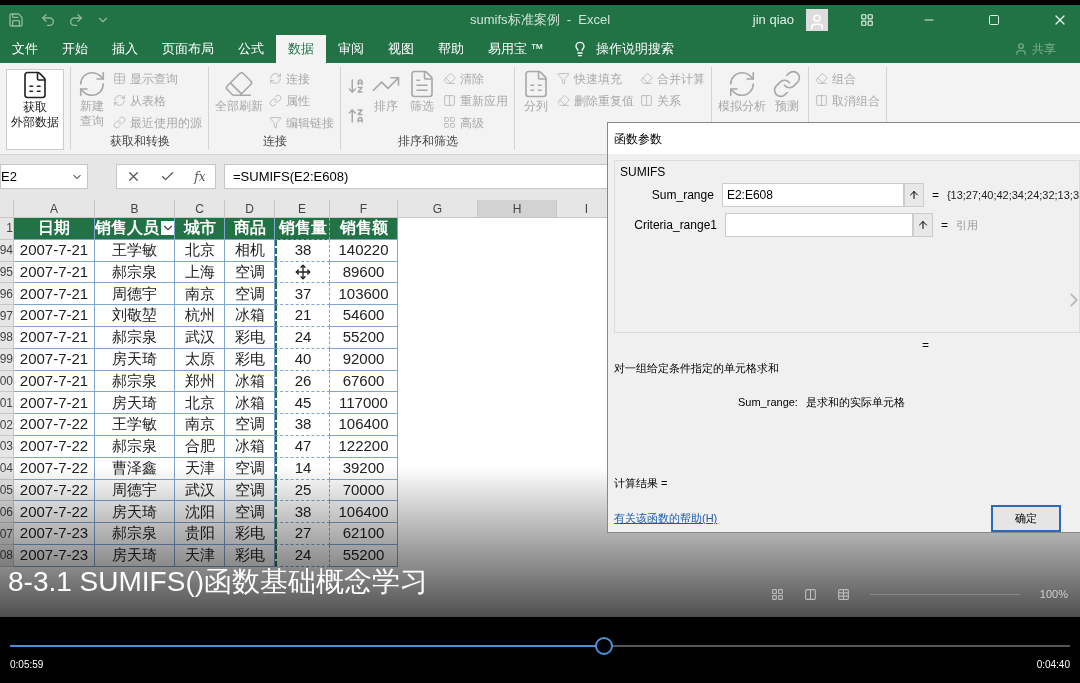 Image resolution: width=1080 pixels, height=683 pixels. Describe the element at coordinates (844, 138) in the screenshot. I see `dialog-title: 函数参数` at that location.